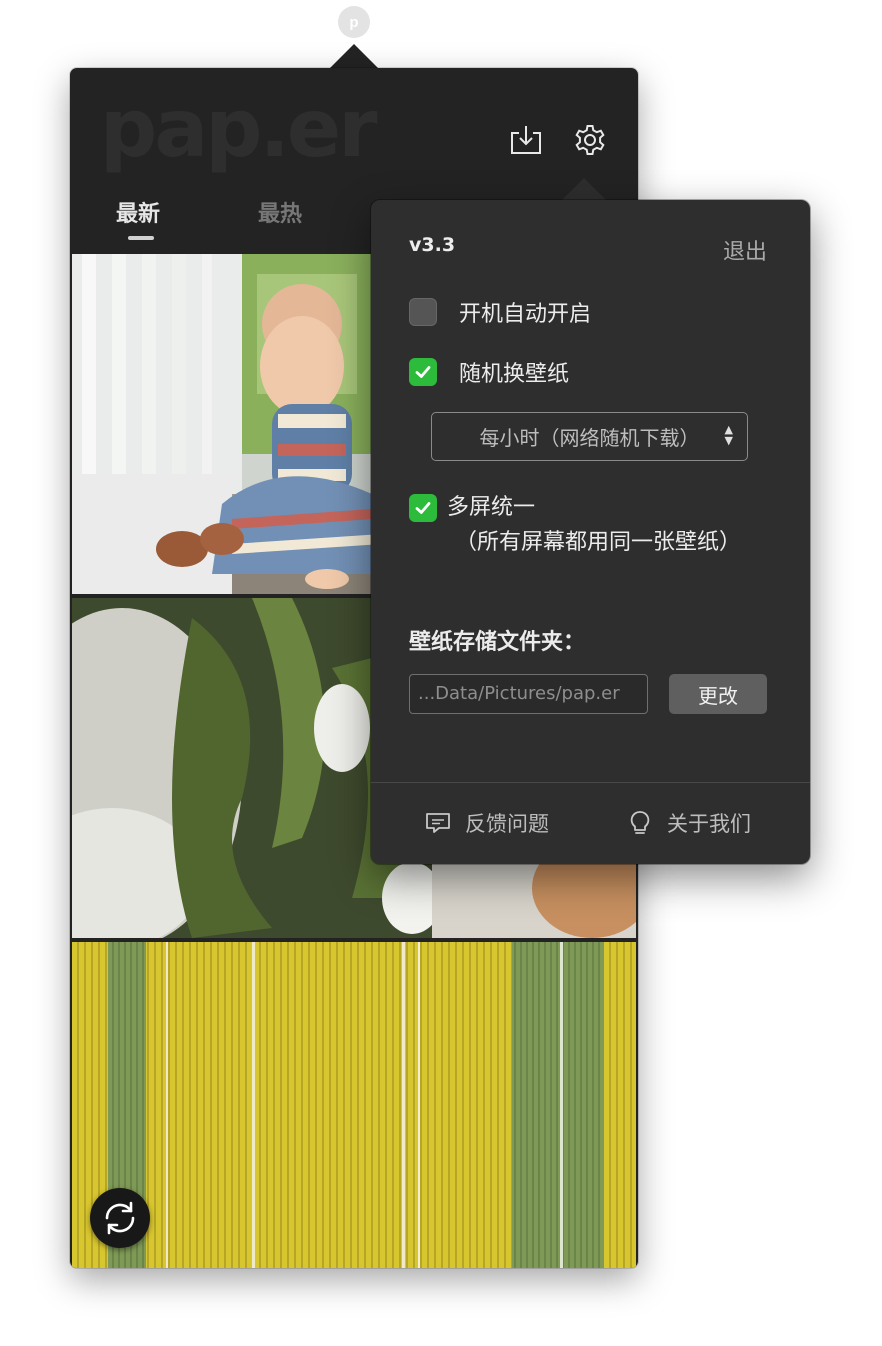  I want to click on version-label: v3.3, so click(432, 245).